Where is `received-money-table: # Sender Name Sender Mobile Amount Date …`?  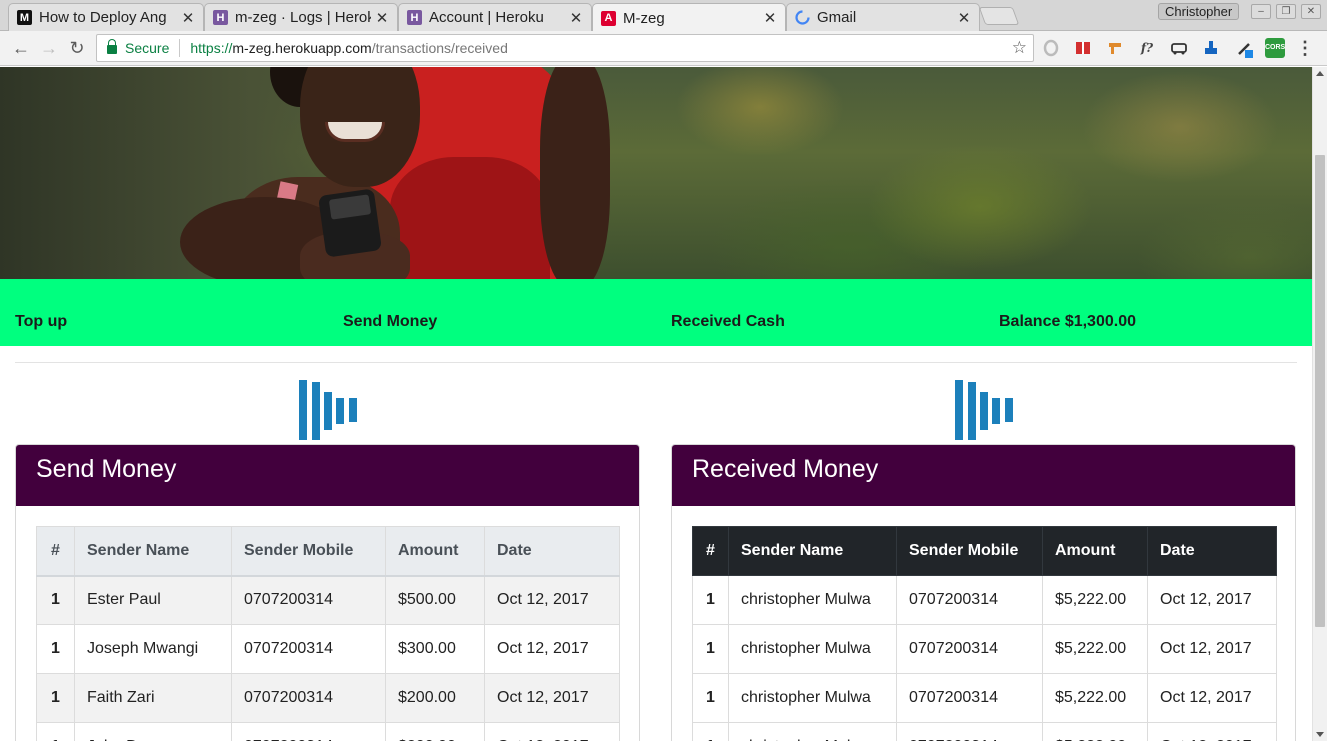 received-money-table: # Sender Name Sender Mobile Amount Date … is located at coordinates (984, 633).